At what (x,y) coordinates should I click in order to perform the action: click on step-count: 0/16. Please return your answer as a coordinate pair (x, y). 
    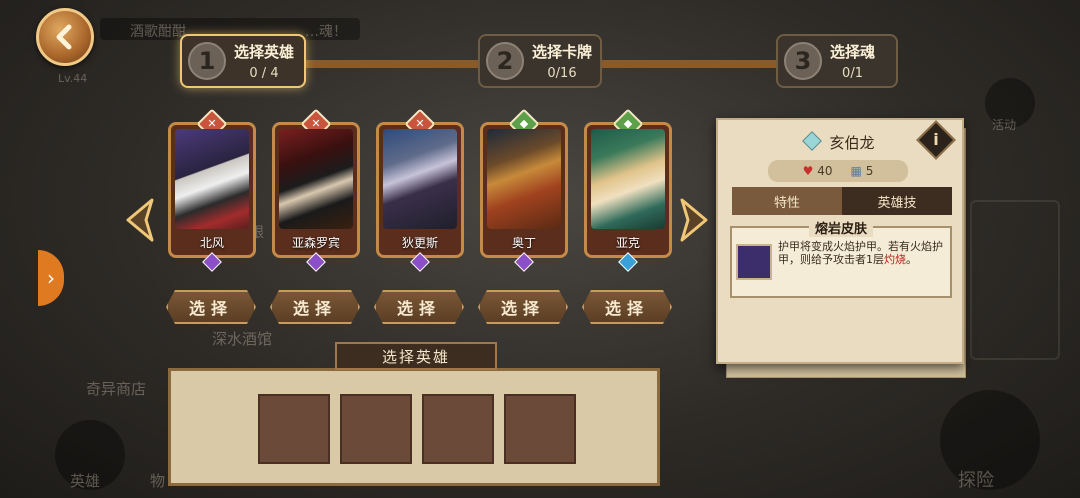
    Looking at the image, I should click on (562, 73).